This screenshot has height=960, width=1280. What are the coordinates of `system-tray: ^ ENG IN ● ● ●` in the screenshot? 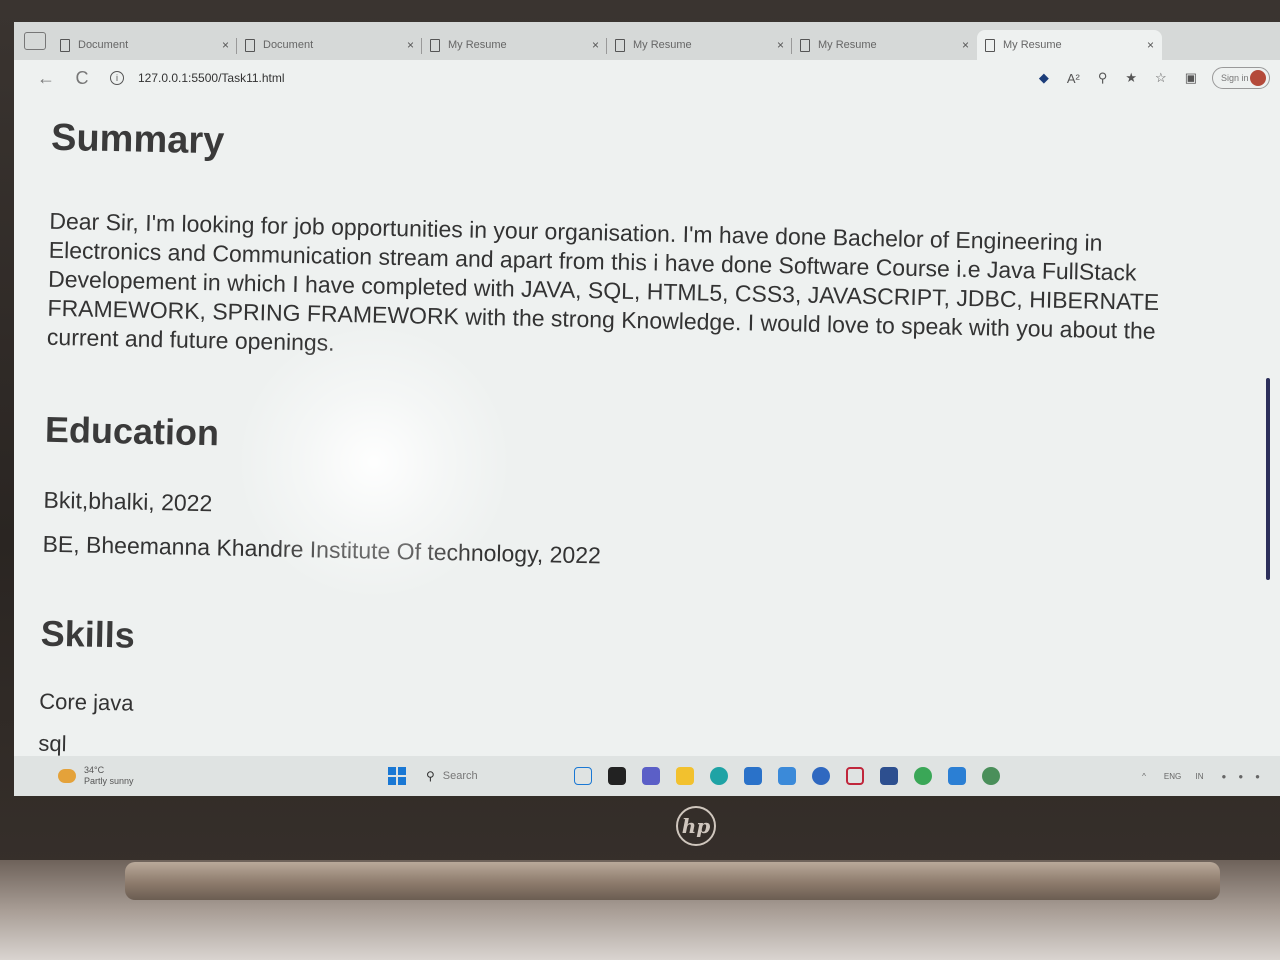 It's located at (1208, 776).